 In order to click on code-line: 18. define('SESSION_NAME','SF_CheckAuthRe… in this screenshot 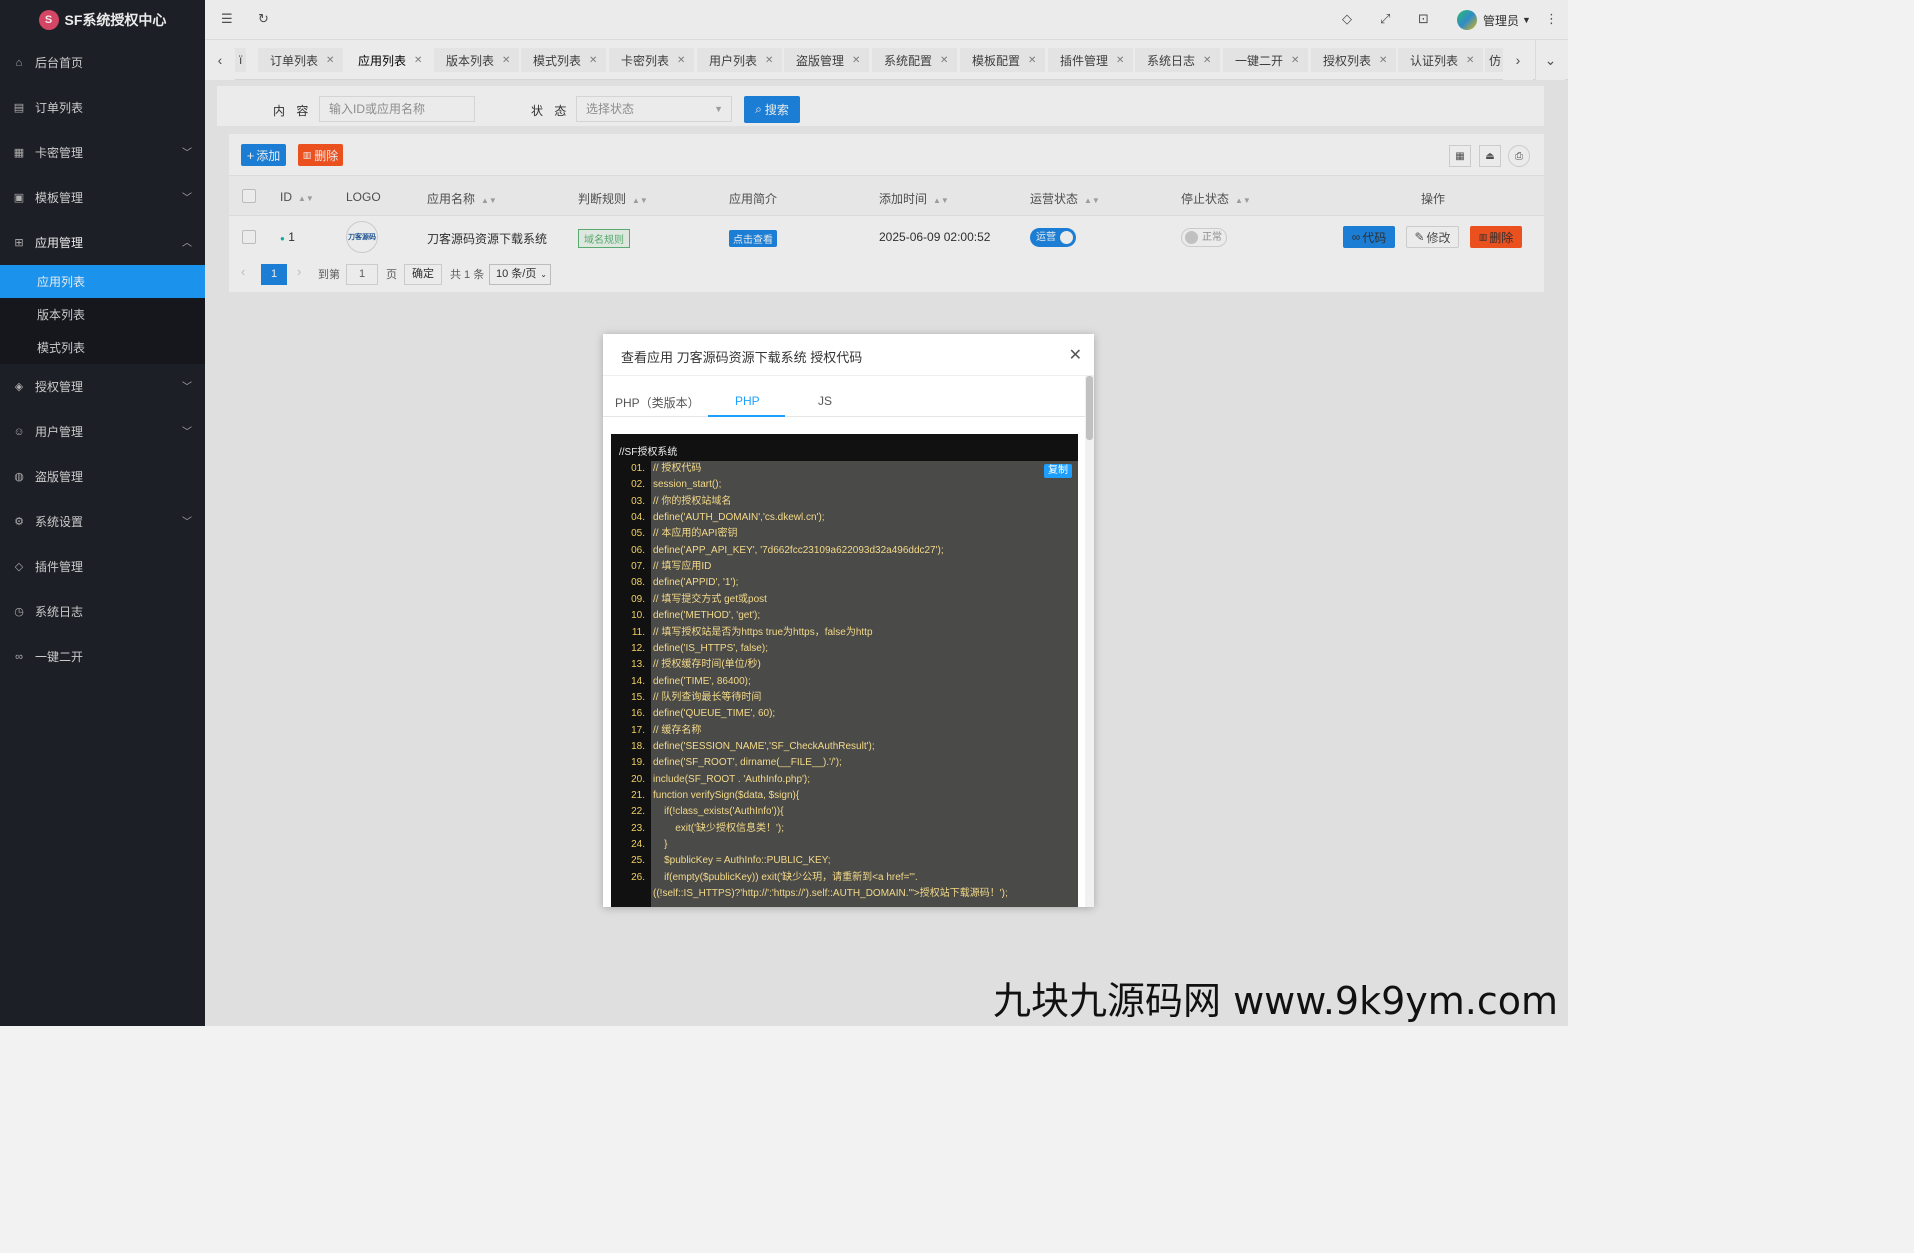, I will do `click(844, 747)`.